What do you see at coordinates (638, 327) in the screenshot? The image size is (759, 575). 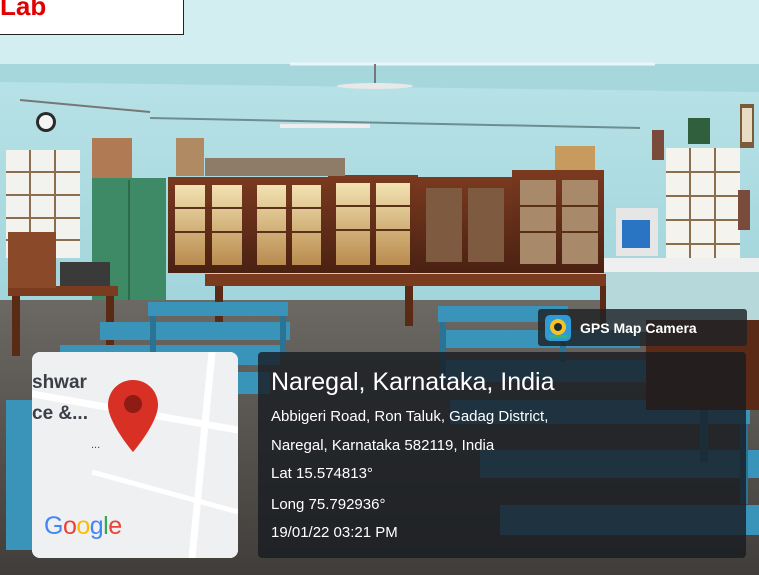 I see `gps-badge-label: GPS Map Camera` at bounding box center [638, 327].